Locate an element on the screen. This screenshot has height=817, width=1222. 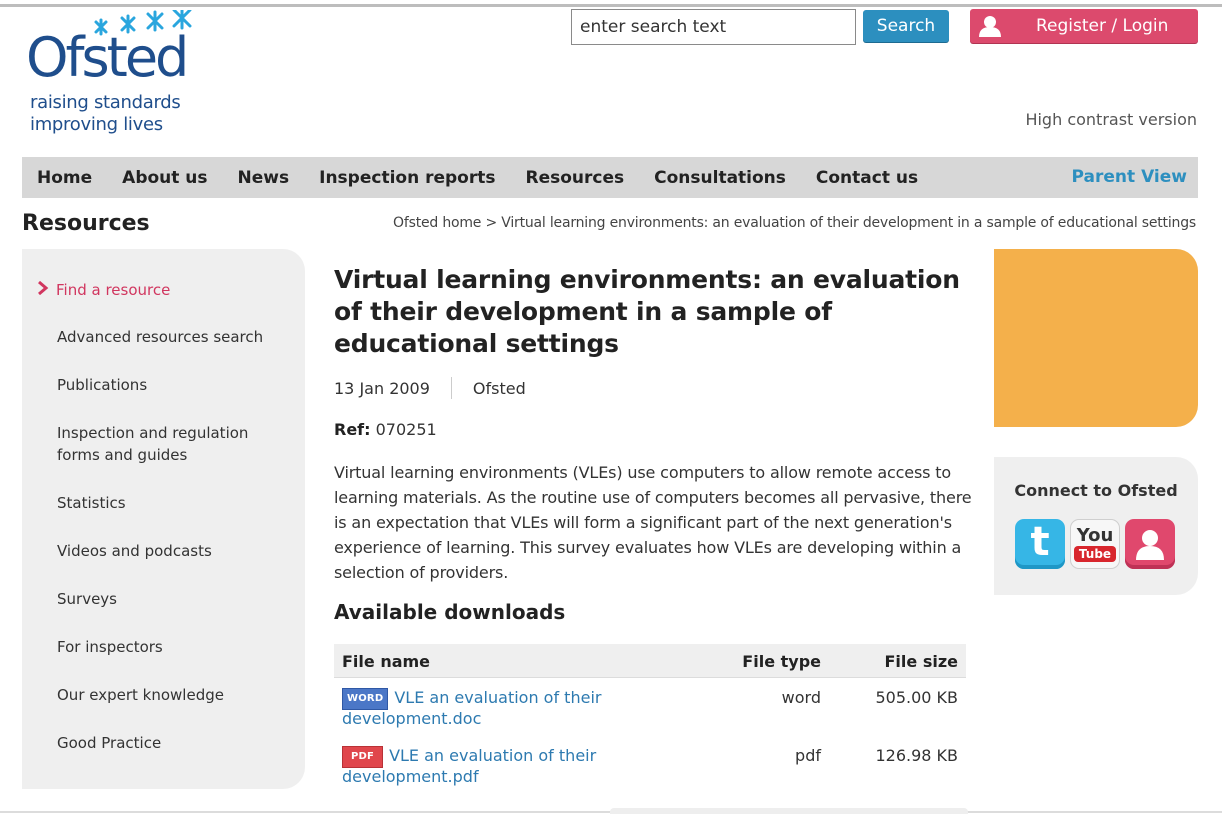
sidebar-item-publications: Publications is located at coordinates (177, 385).